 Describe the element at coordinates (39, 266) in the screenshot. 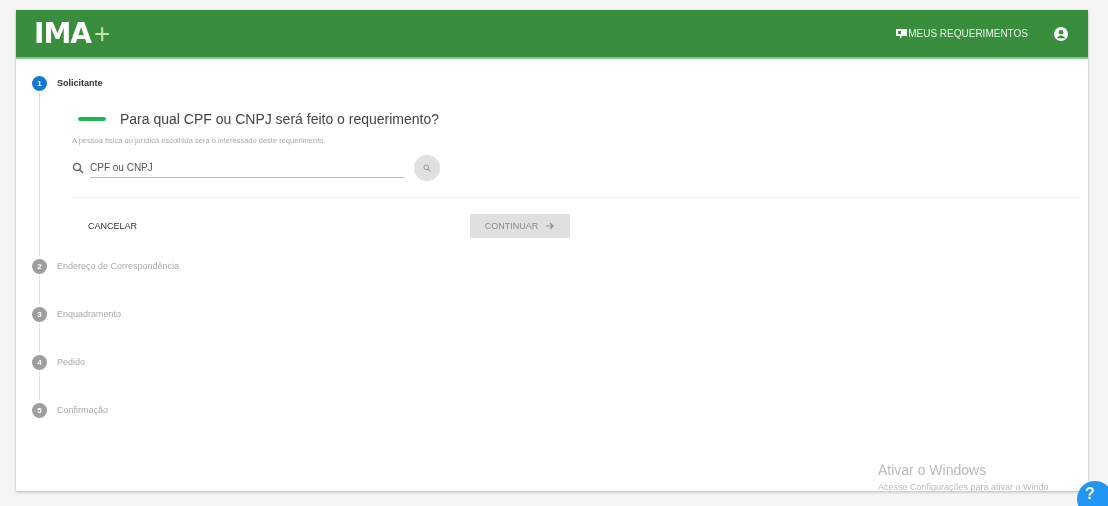

I see `step-number: 2` at that location.